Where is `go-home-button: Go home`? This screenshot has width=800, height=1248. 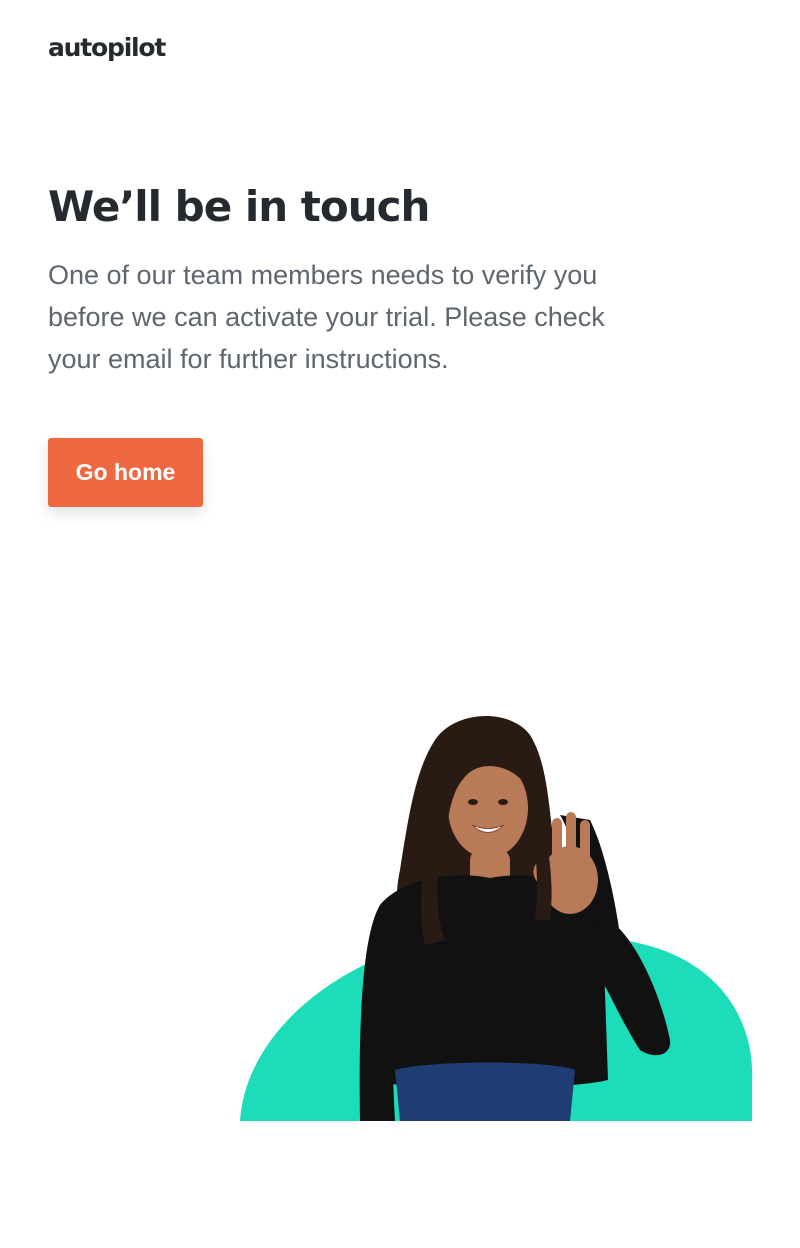 go-home-button: Go home is located at coordinates (125, 472).